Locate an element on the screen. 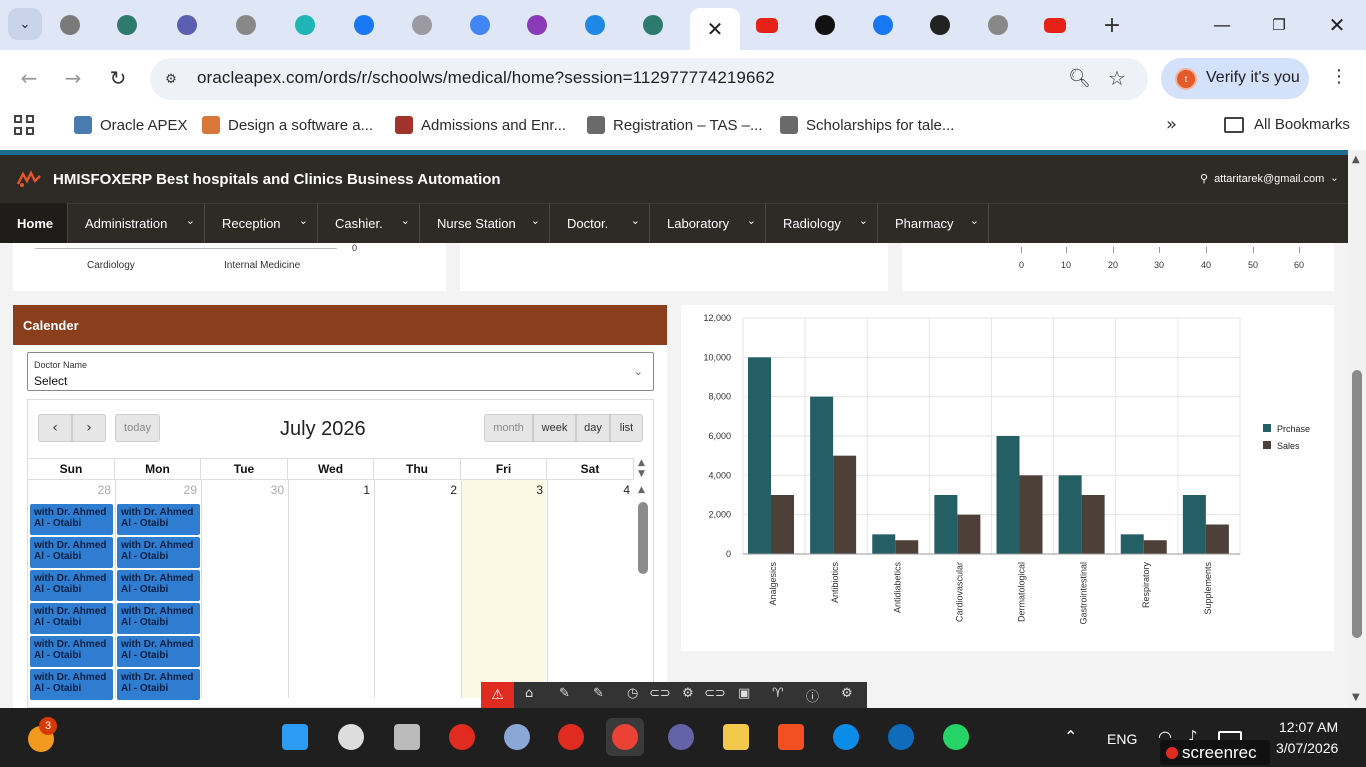 The height and width of the screenshot is (767, 1366). today-button: today is located at coordinates (137, 428).